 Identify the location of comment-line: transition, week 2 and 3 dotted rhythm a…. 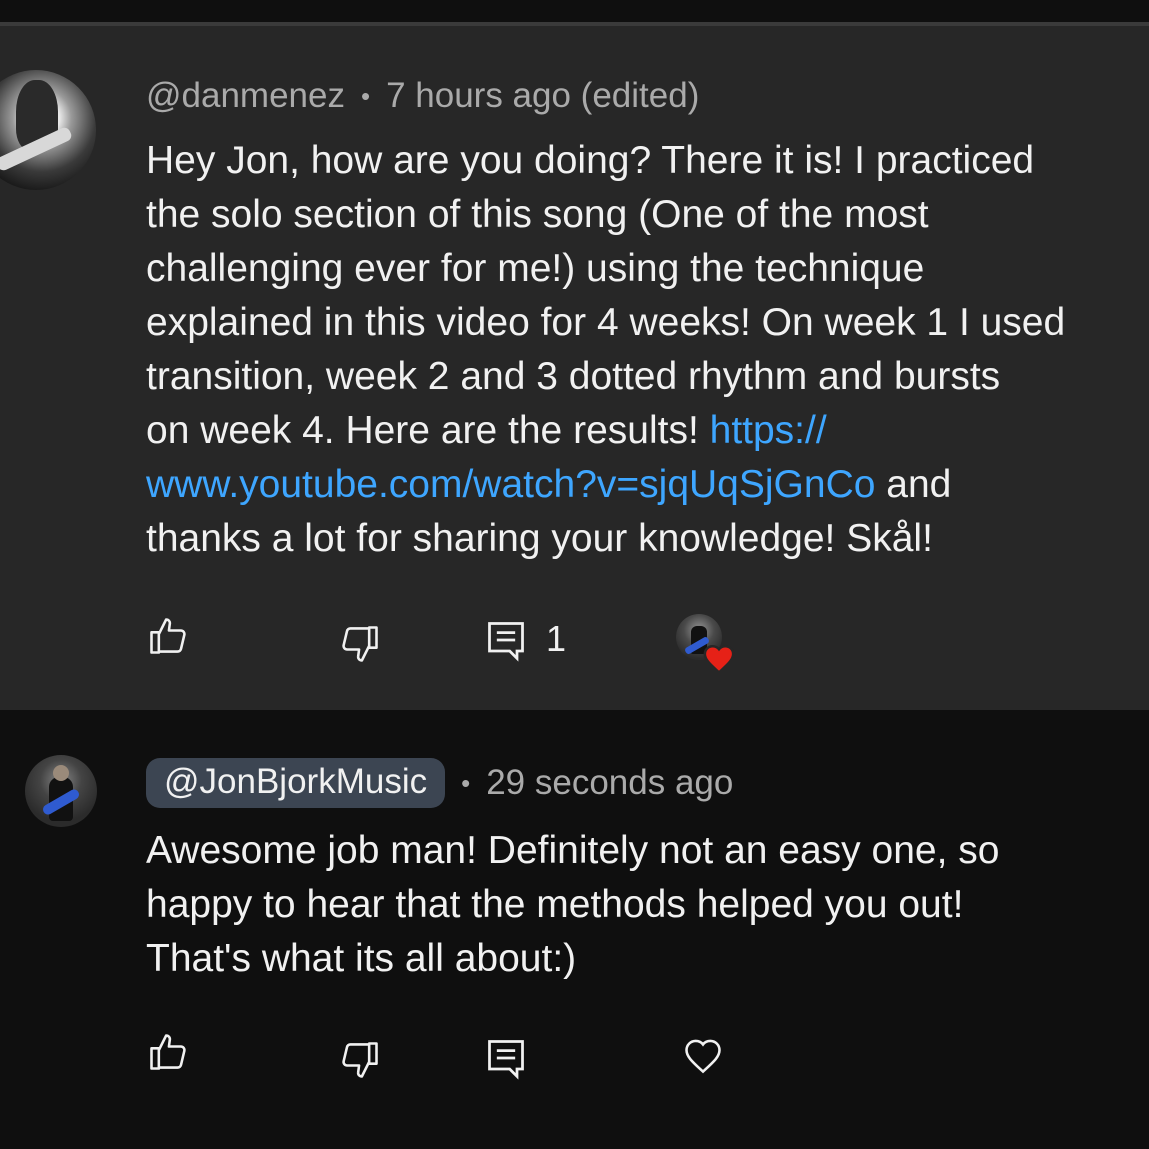
(605, 377).